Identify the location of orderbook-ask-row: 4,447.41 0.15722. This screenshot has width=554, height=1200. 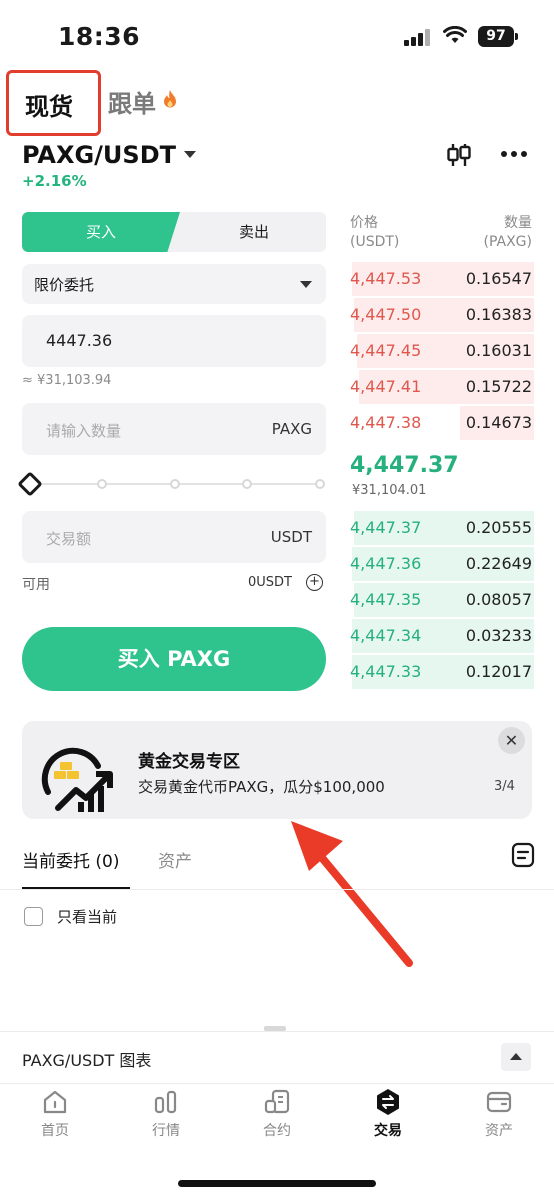
(441, 387).